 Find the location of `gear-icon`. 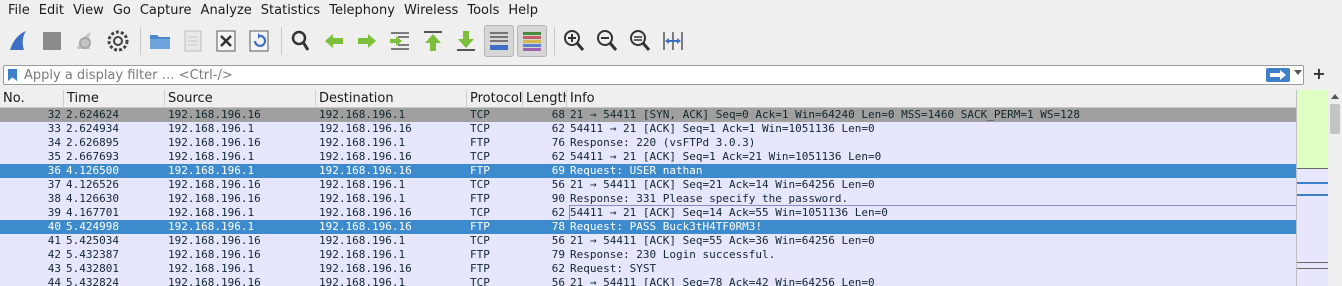

gear-icon is located at coordinates (118, 41).